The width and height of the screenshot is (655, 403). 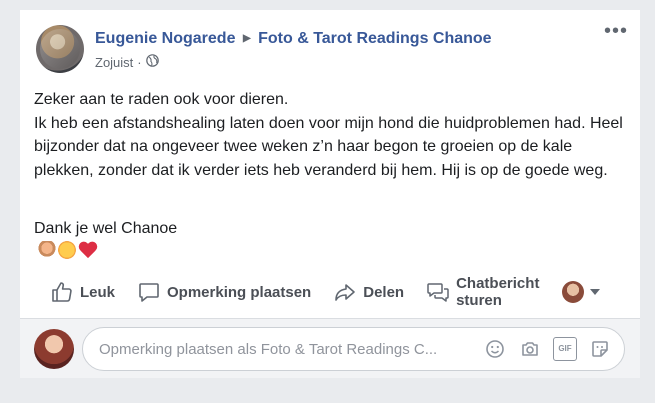 I want to click on chat-bubbles-icon, so click(x=438, y=292).